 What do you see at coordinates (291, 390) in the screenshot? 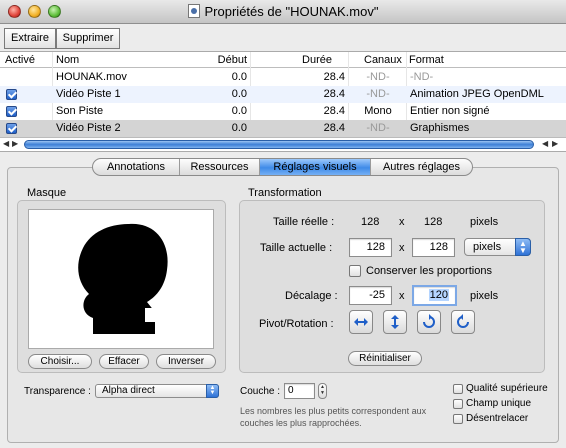
I see `layer-value: 0` at bounding box center [291, 390].